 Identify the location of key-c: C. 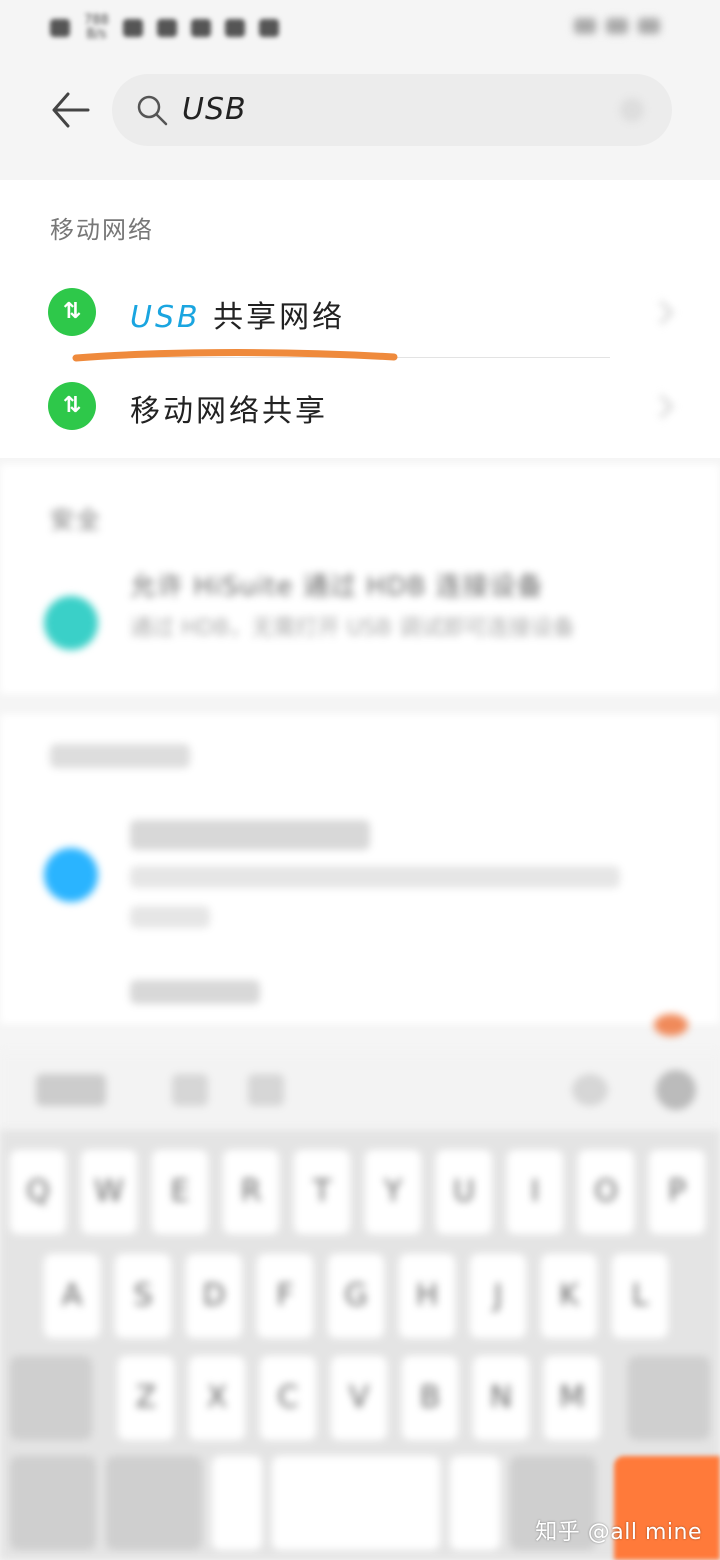
(288, 1398).